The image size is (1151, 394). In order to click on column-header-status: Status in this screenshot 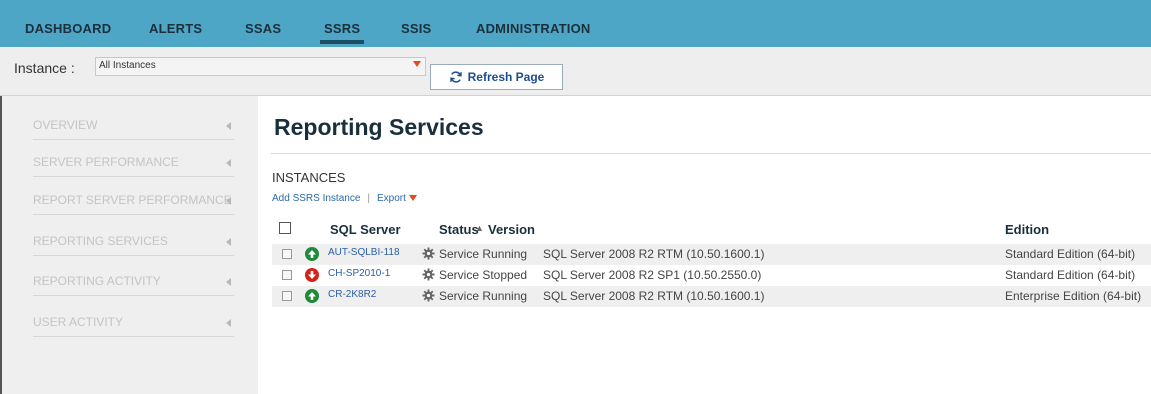, I will do `click(459, 229)`.